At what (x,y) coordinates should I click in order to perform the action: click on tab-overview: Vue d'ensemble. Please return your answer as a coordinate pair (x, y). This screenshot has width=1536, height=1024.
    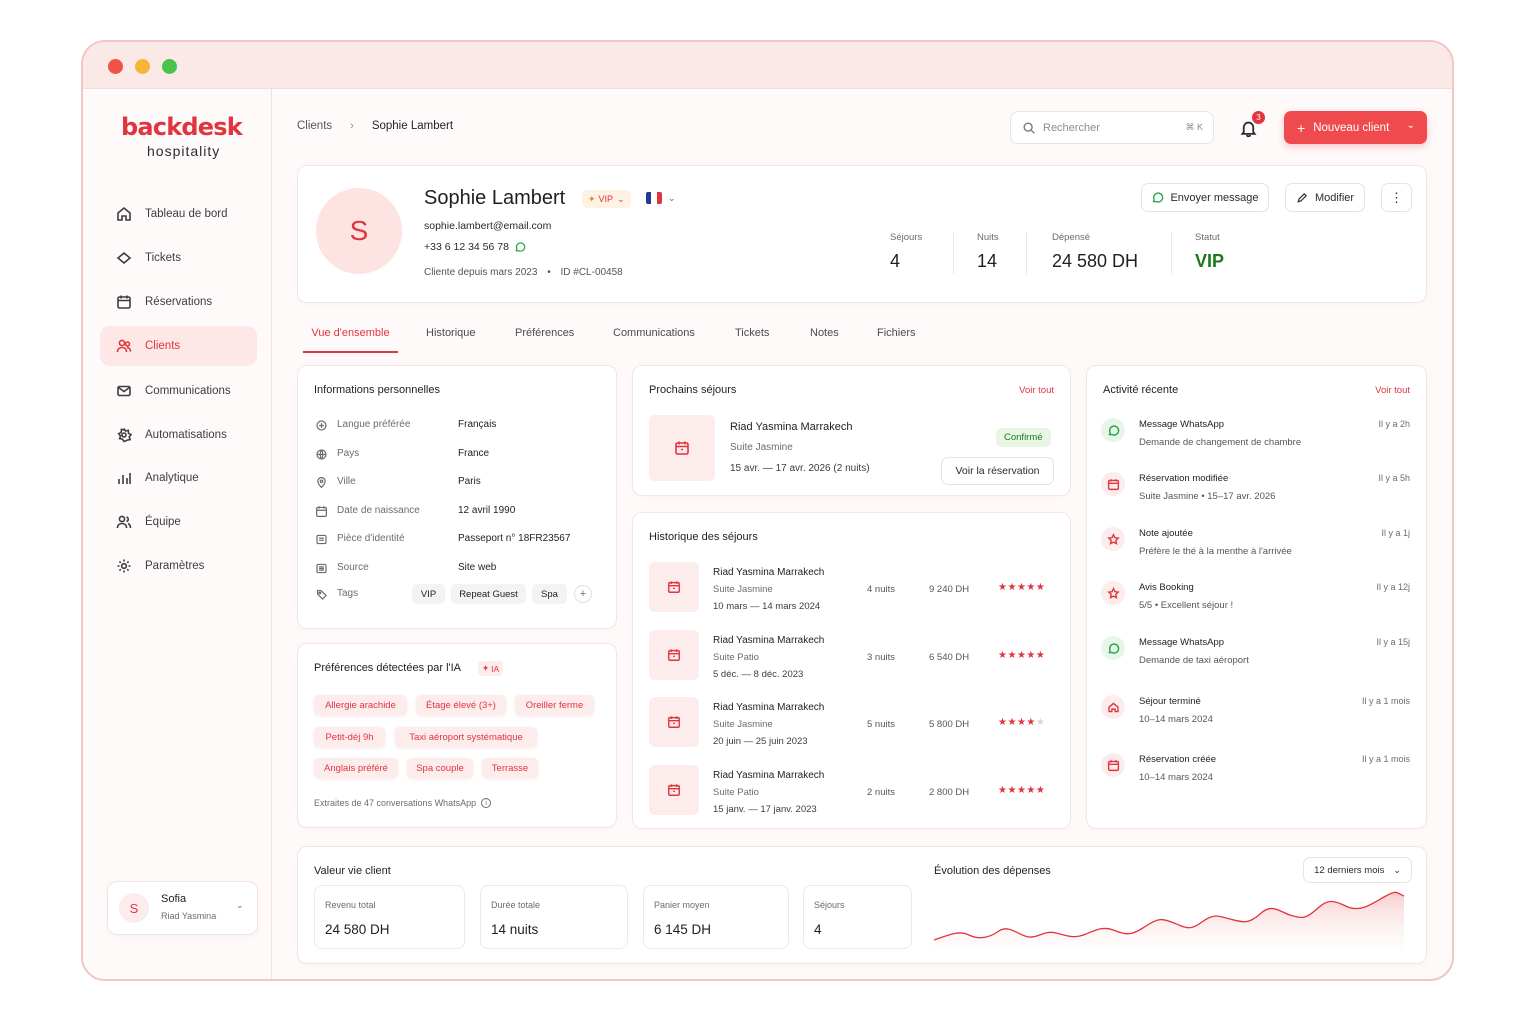
    Looking at the image, I should click on (350, 340).